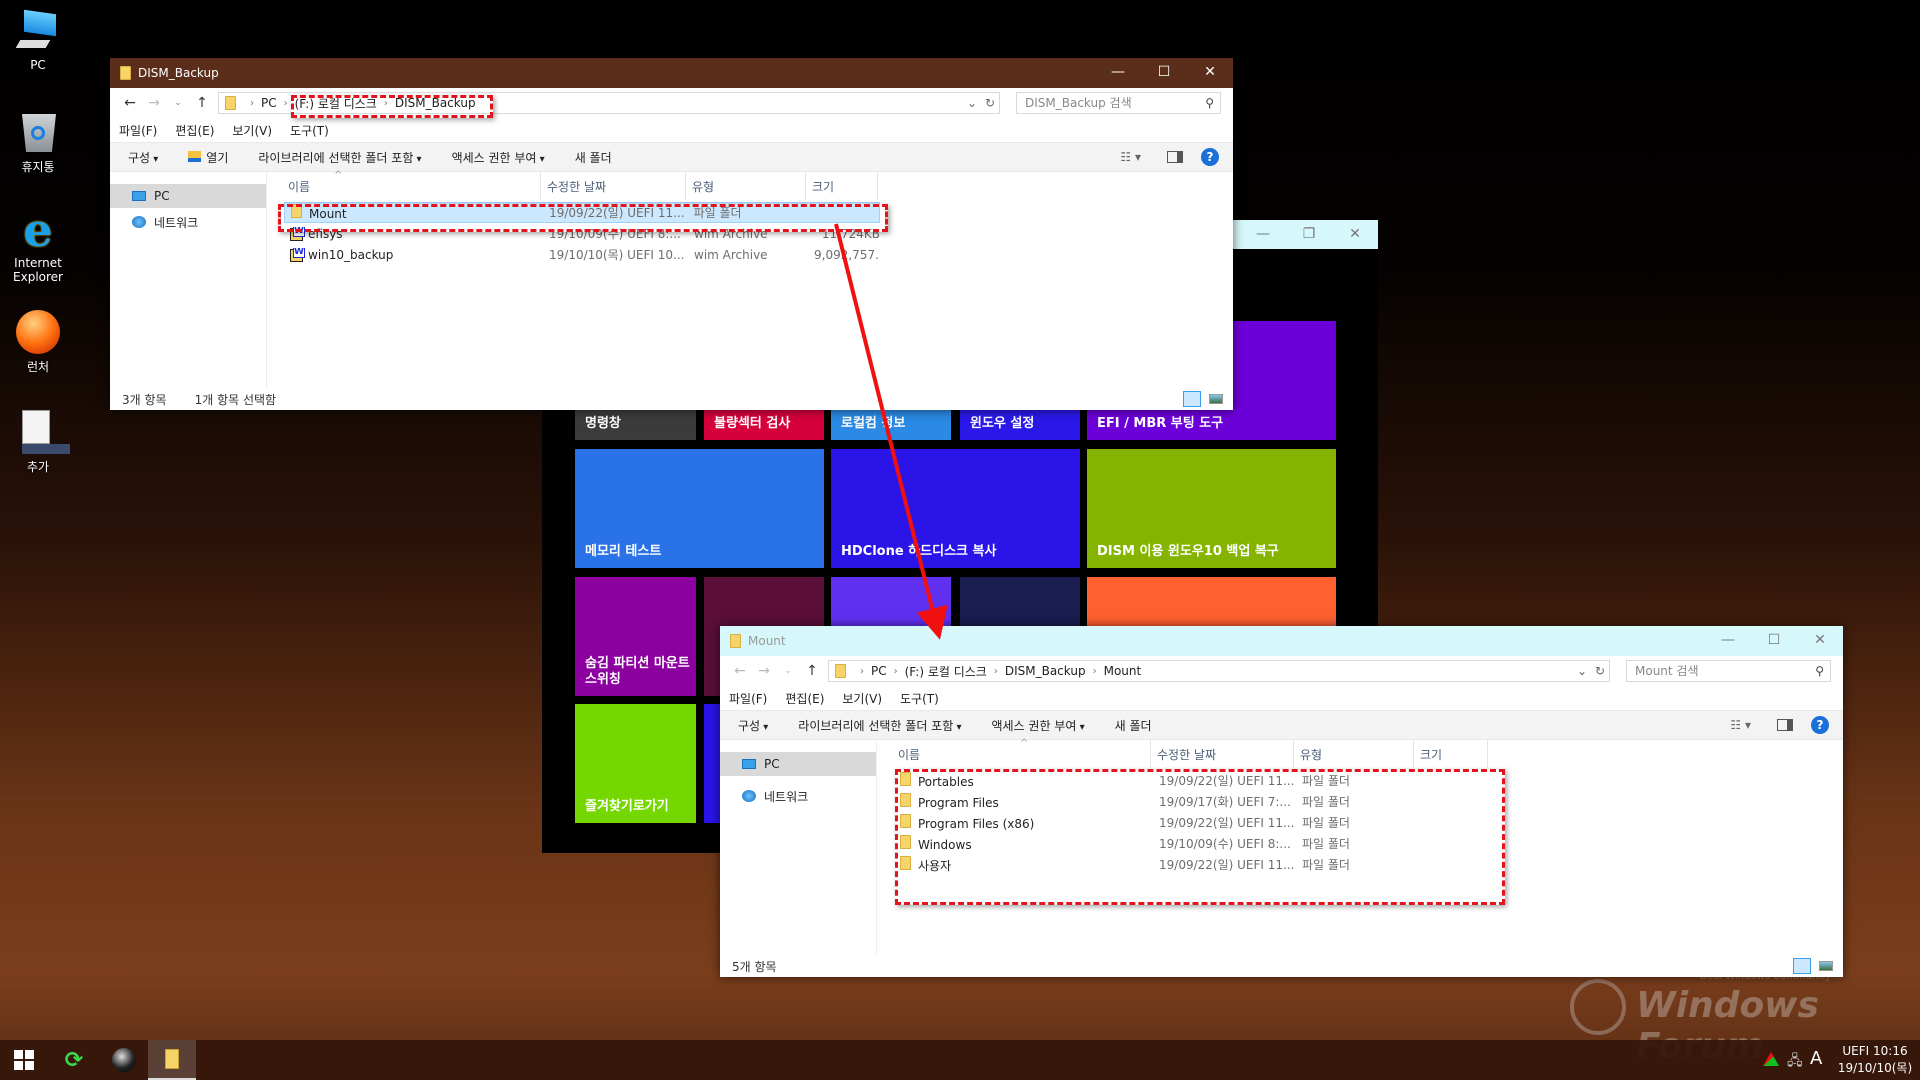 This screenshot has height=1080, width=1920. What do you see at coordinates (38, 142) in the screenshot?
I see `desktop-icon-recycle-bin: 휴지통` at bounding box center [38, 142].